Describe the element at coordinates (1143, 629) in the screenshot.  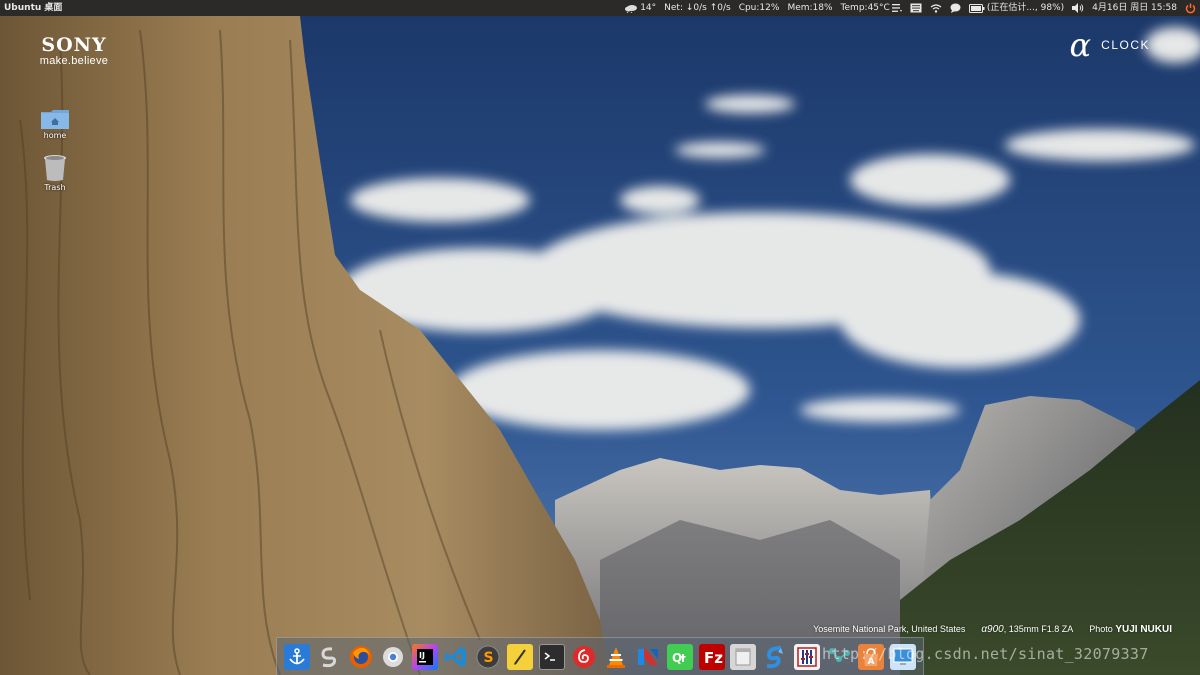
I see `caption-photographer: YUJI NUKUI` at that location.